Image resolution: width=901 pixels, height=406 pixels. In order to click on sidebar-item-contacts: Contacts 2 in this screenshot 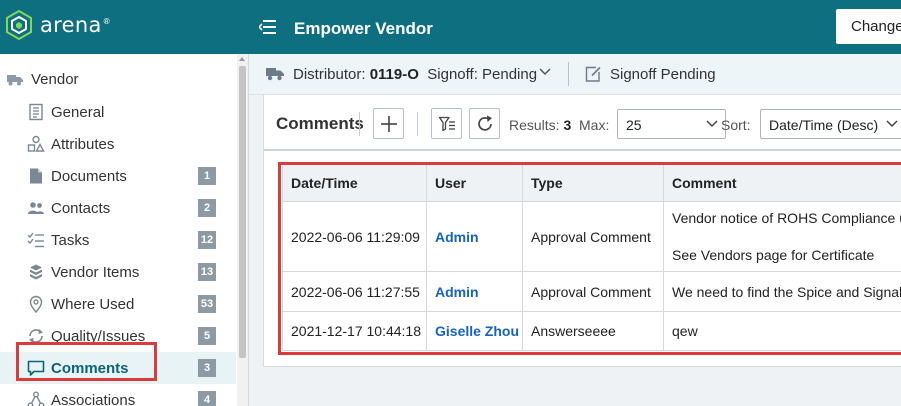, I will do `click(118, 208)`.